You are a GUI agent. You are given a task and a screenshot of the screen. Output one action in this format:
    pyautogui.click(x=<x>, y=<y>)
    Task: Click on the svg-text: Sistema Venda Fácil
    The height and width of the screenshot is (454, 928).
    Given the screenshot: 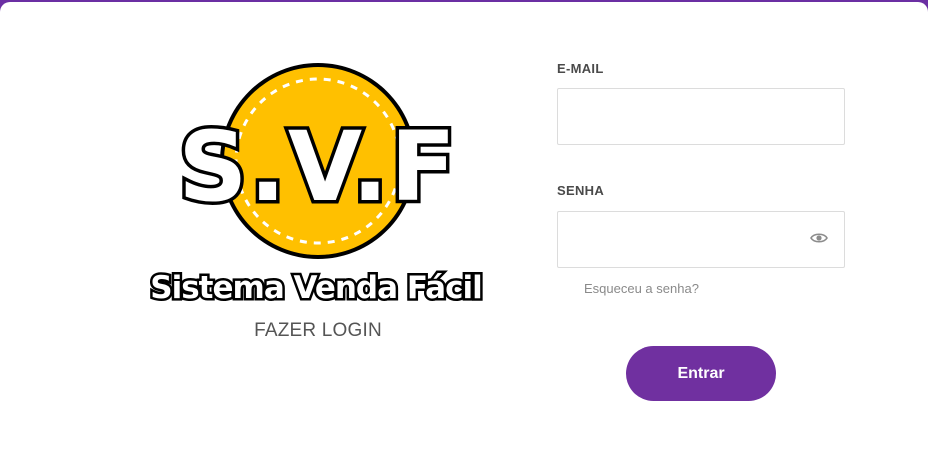 What is the action you would take?
    pyautogui.click(x=315, y=288)
    